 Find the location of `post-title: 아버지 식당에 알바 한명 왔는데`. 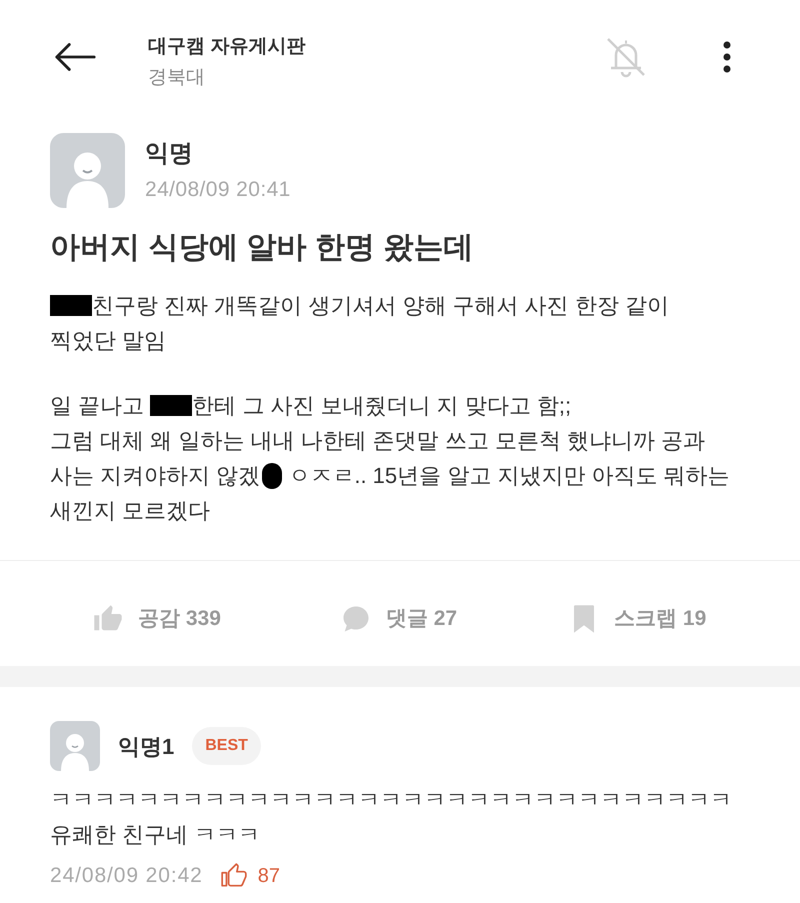

post-title: 아버지 식당에 알바 한명 왔는데 is located at coordinates (262, 248).